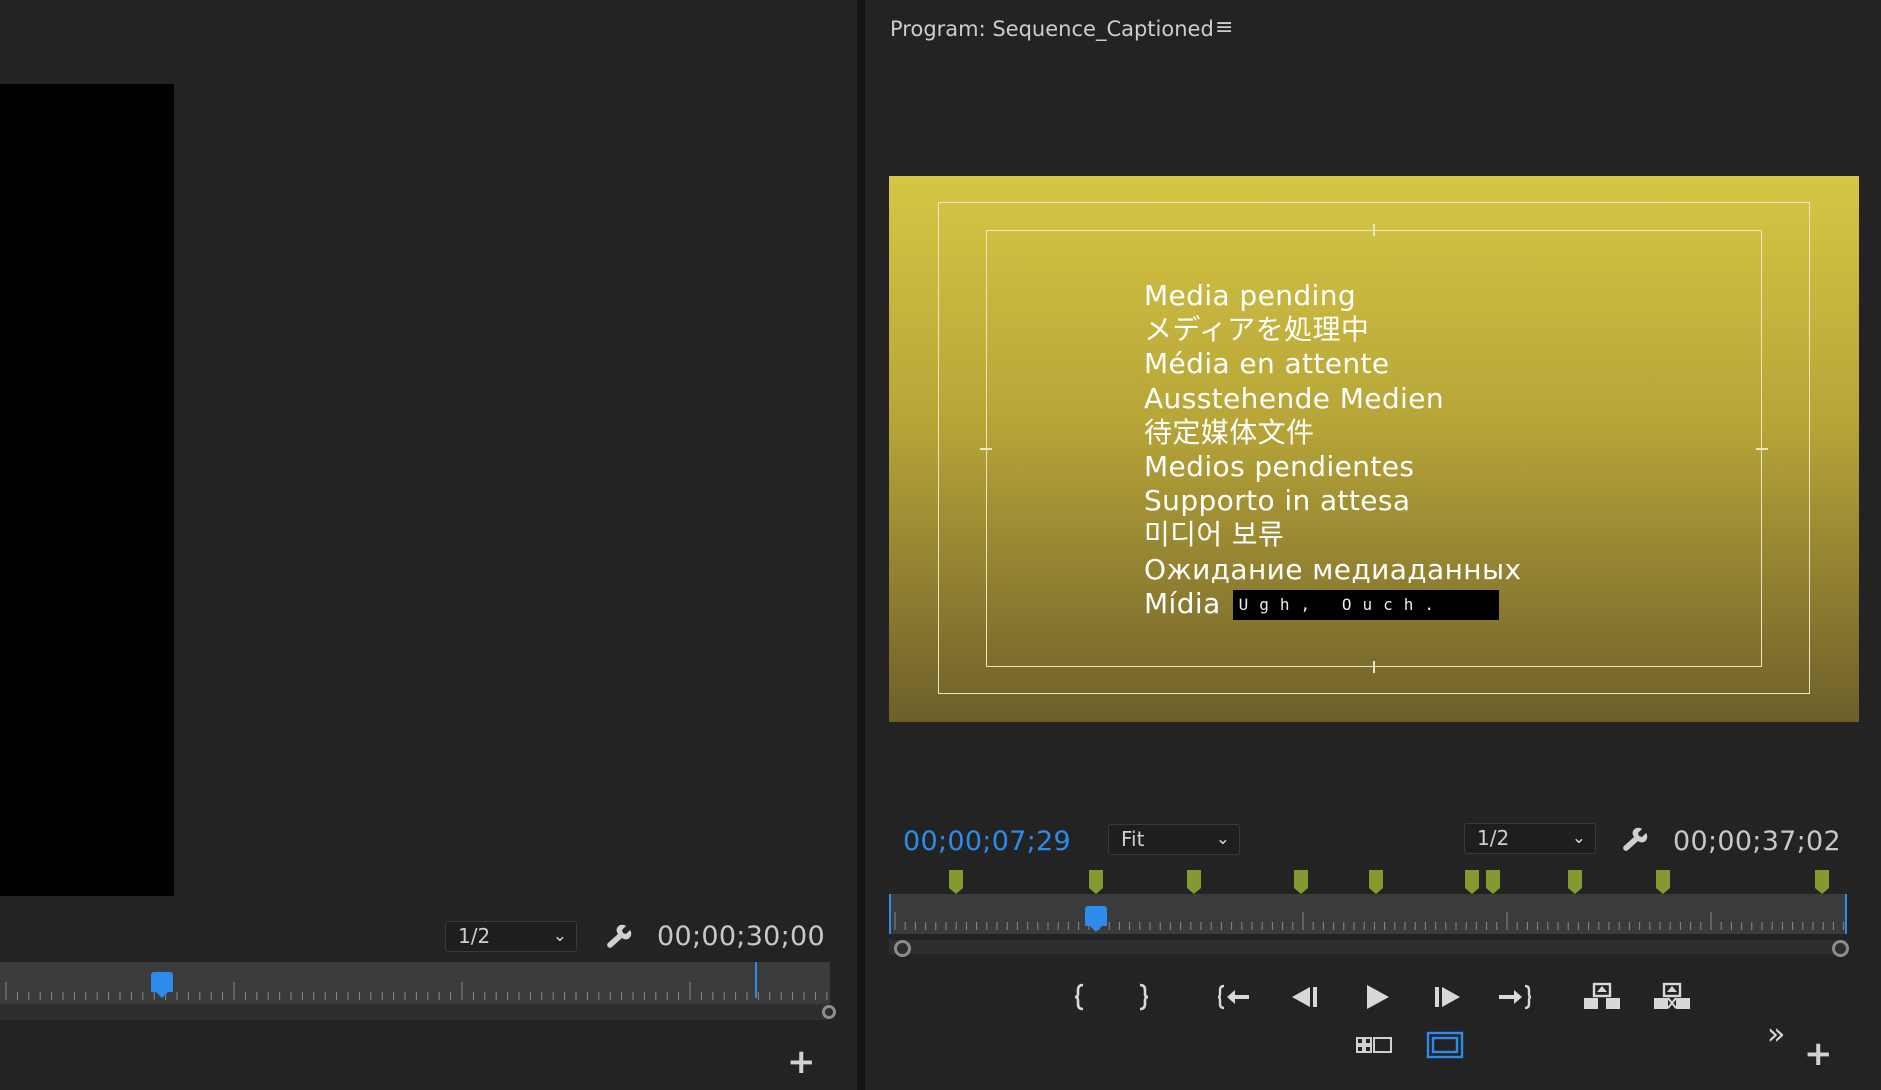 Image resolution: width=1881 pixels, height=1090 pixels. I want to click on multicam-icon, so click(1374, 1045).